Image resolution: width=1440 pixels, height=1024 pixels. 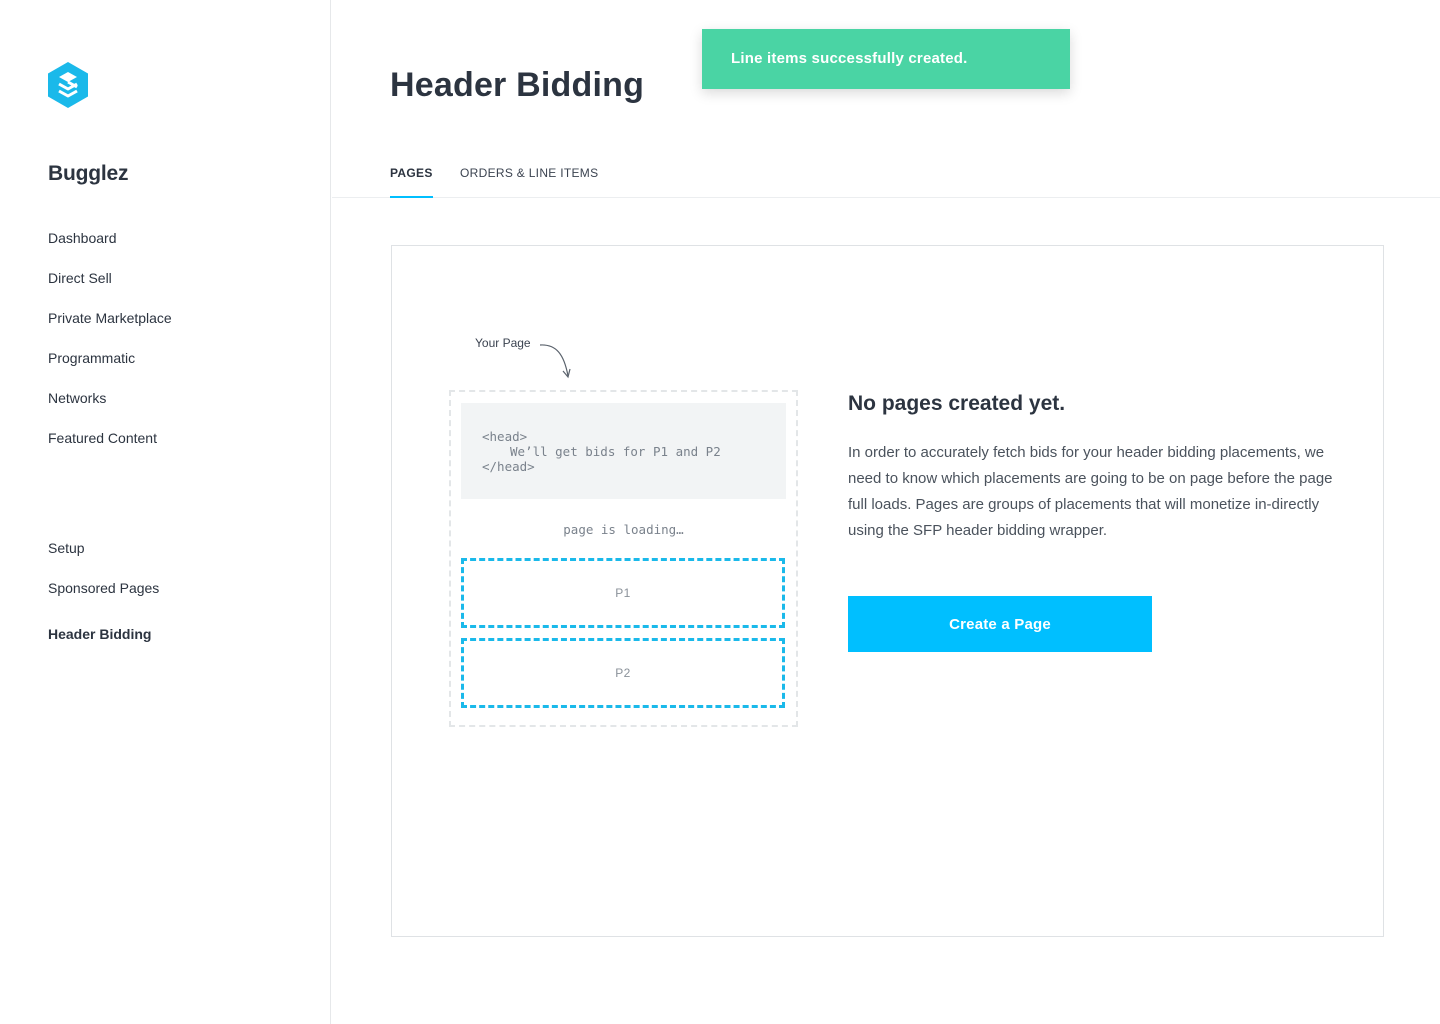 What do you see at coordinates (508, 466) in the screenshot?
I see `code-line-close: </head>` at bounding box center [508, 466].